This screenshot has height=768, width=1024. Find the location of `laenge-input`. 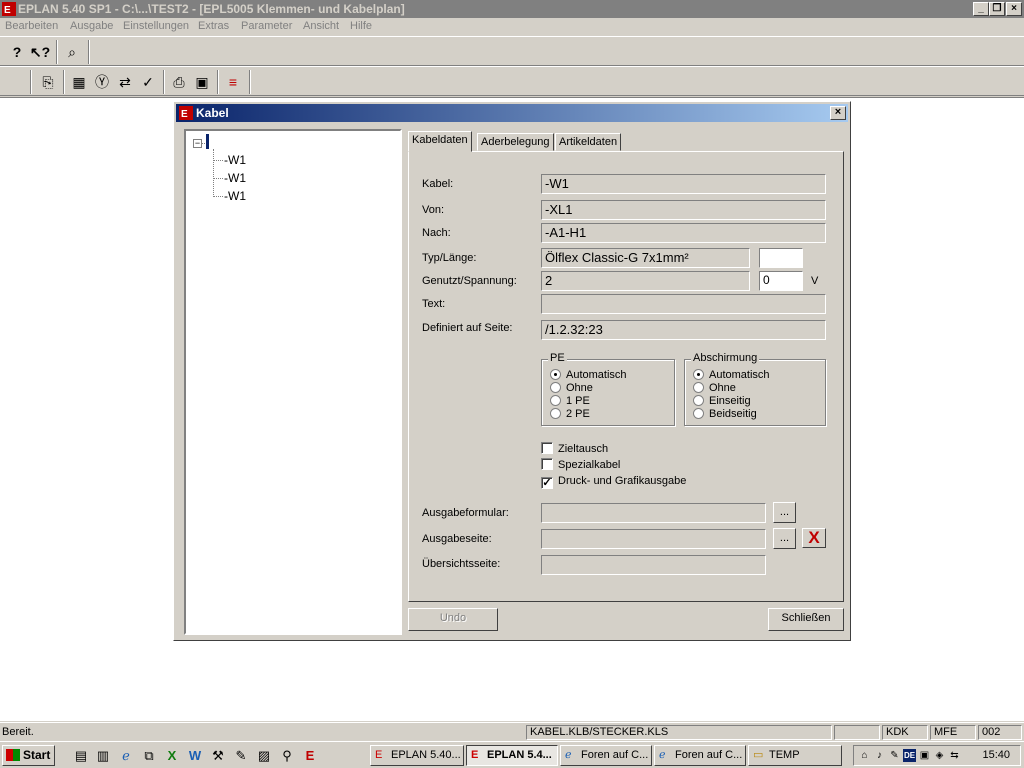

laenge-input is located at coordinates (781, 258).